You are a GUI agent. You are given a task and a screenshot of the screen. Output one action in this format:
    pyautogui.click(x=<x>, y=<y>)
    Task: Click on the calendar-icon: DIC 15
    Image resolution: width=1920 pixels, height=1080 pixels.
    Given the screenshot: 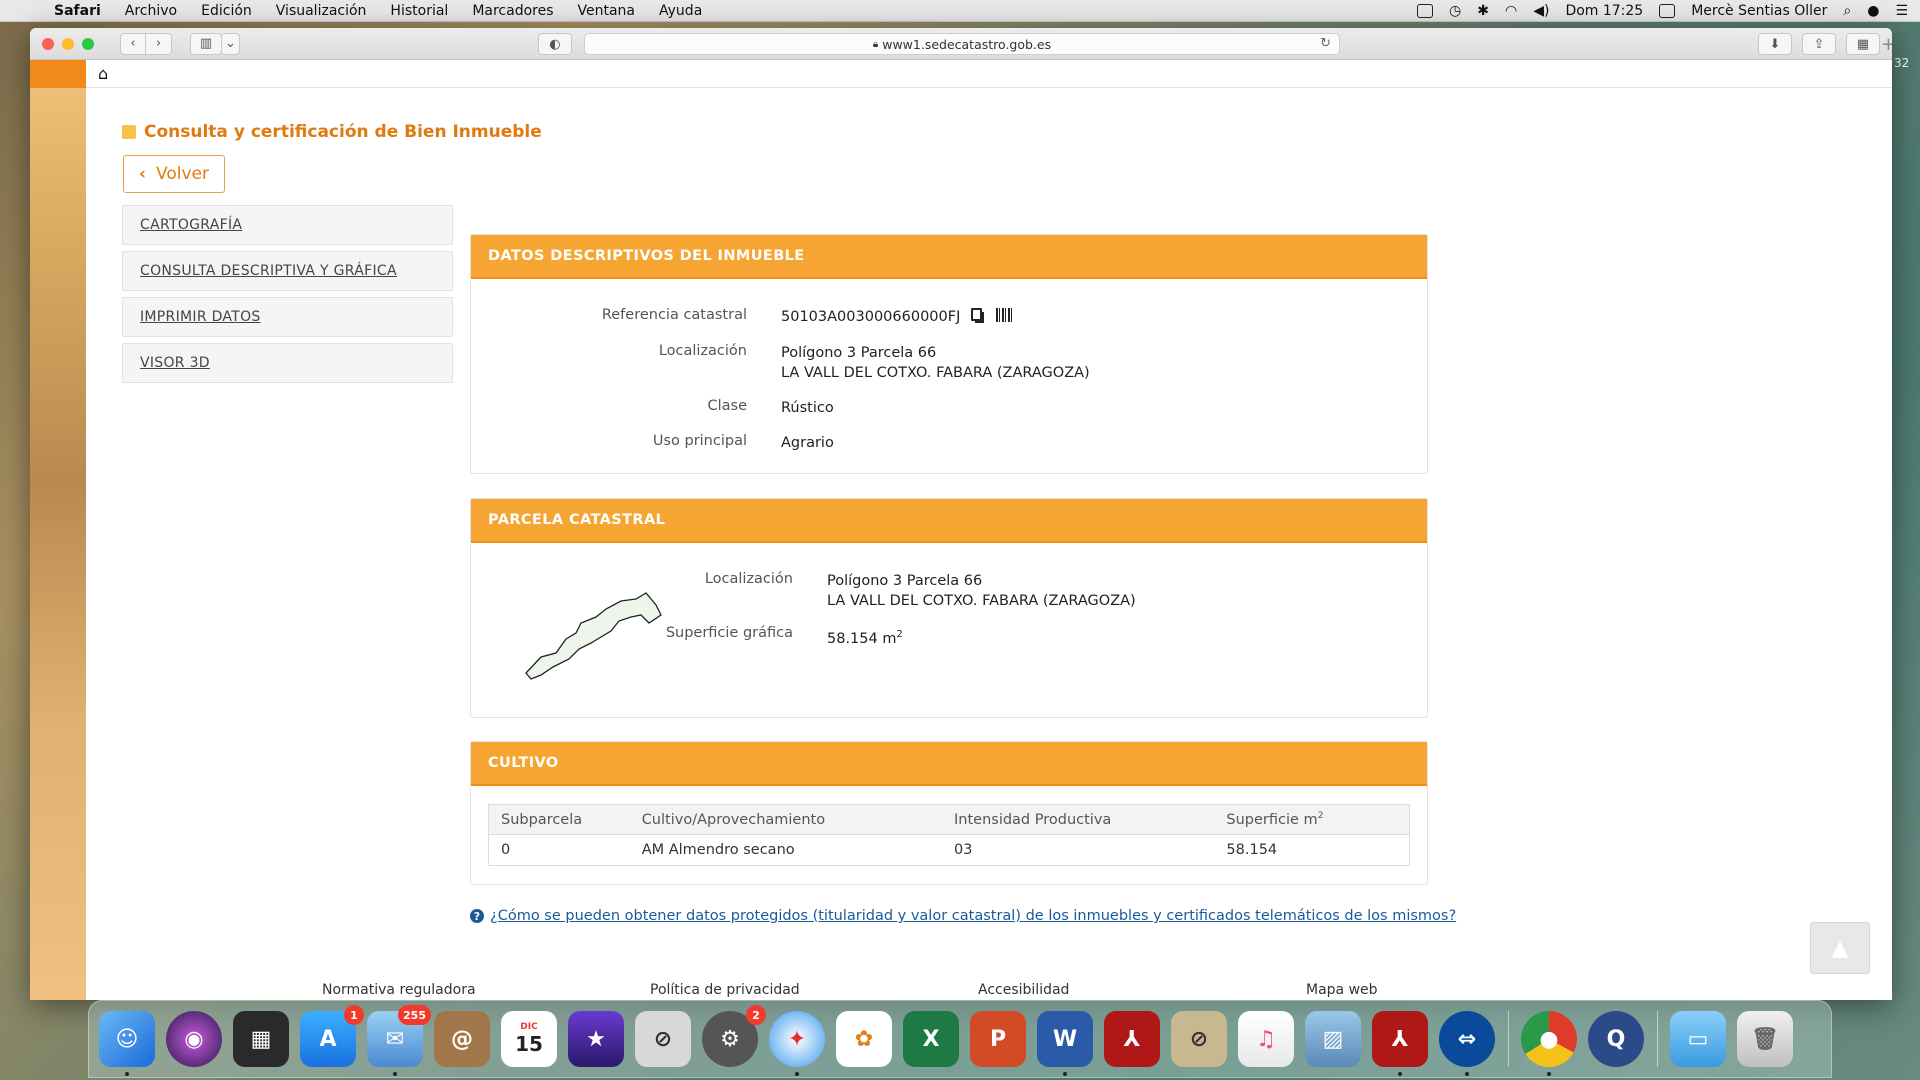 What is the action you would take?
    pyautogui.click(x=529, y=1039)
    